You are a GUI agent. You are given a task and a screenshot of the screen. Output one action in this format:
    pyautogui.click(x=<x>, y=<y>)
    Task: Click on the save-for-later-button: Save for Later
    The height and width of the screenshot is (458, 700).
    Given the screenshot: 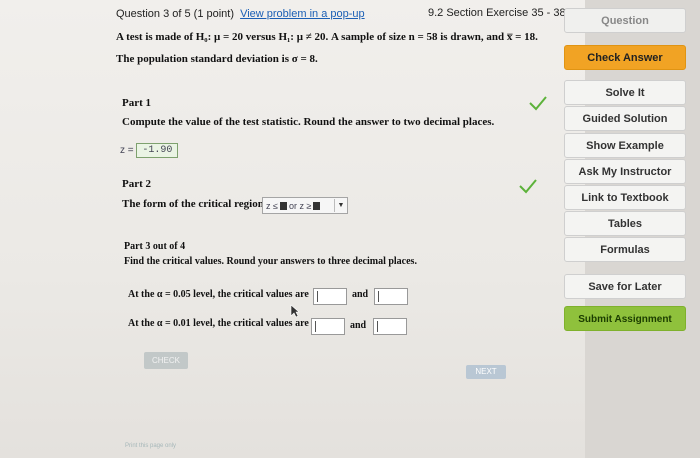 What is the action you would take?
    pyautogui.click(x=625, y=286)
    